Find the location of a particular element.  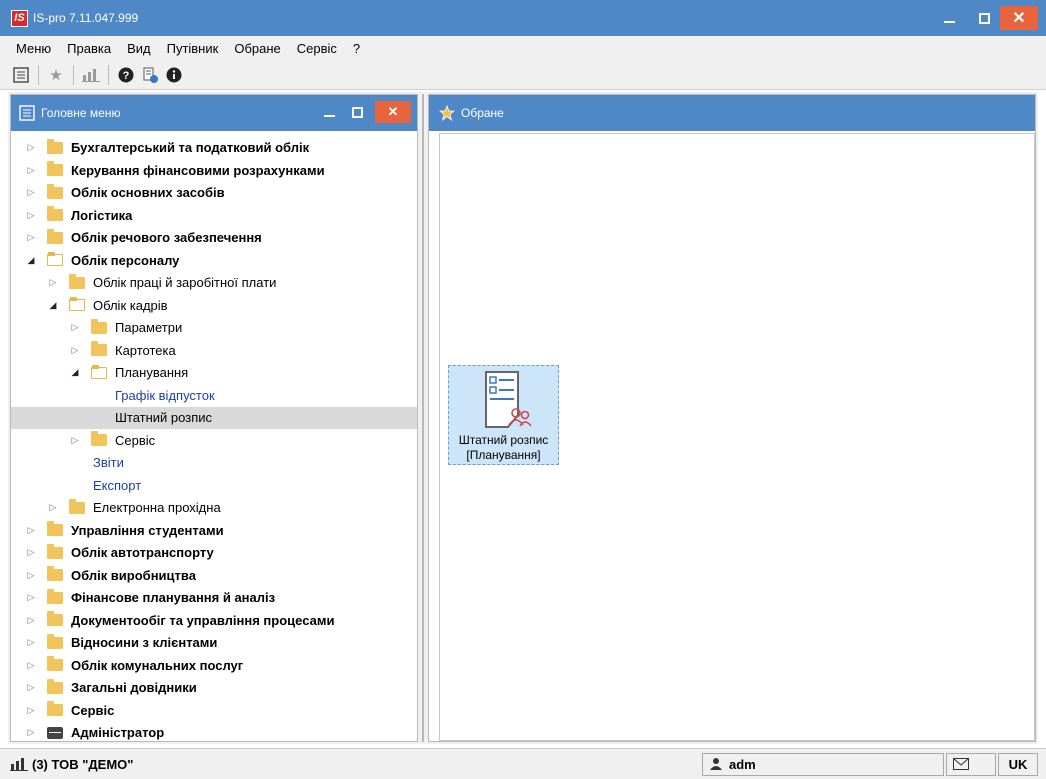

favorite-tile-staff-schedule: Штатний розпис [Планування] is located at coordinates (503, 415).